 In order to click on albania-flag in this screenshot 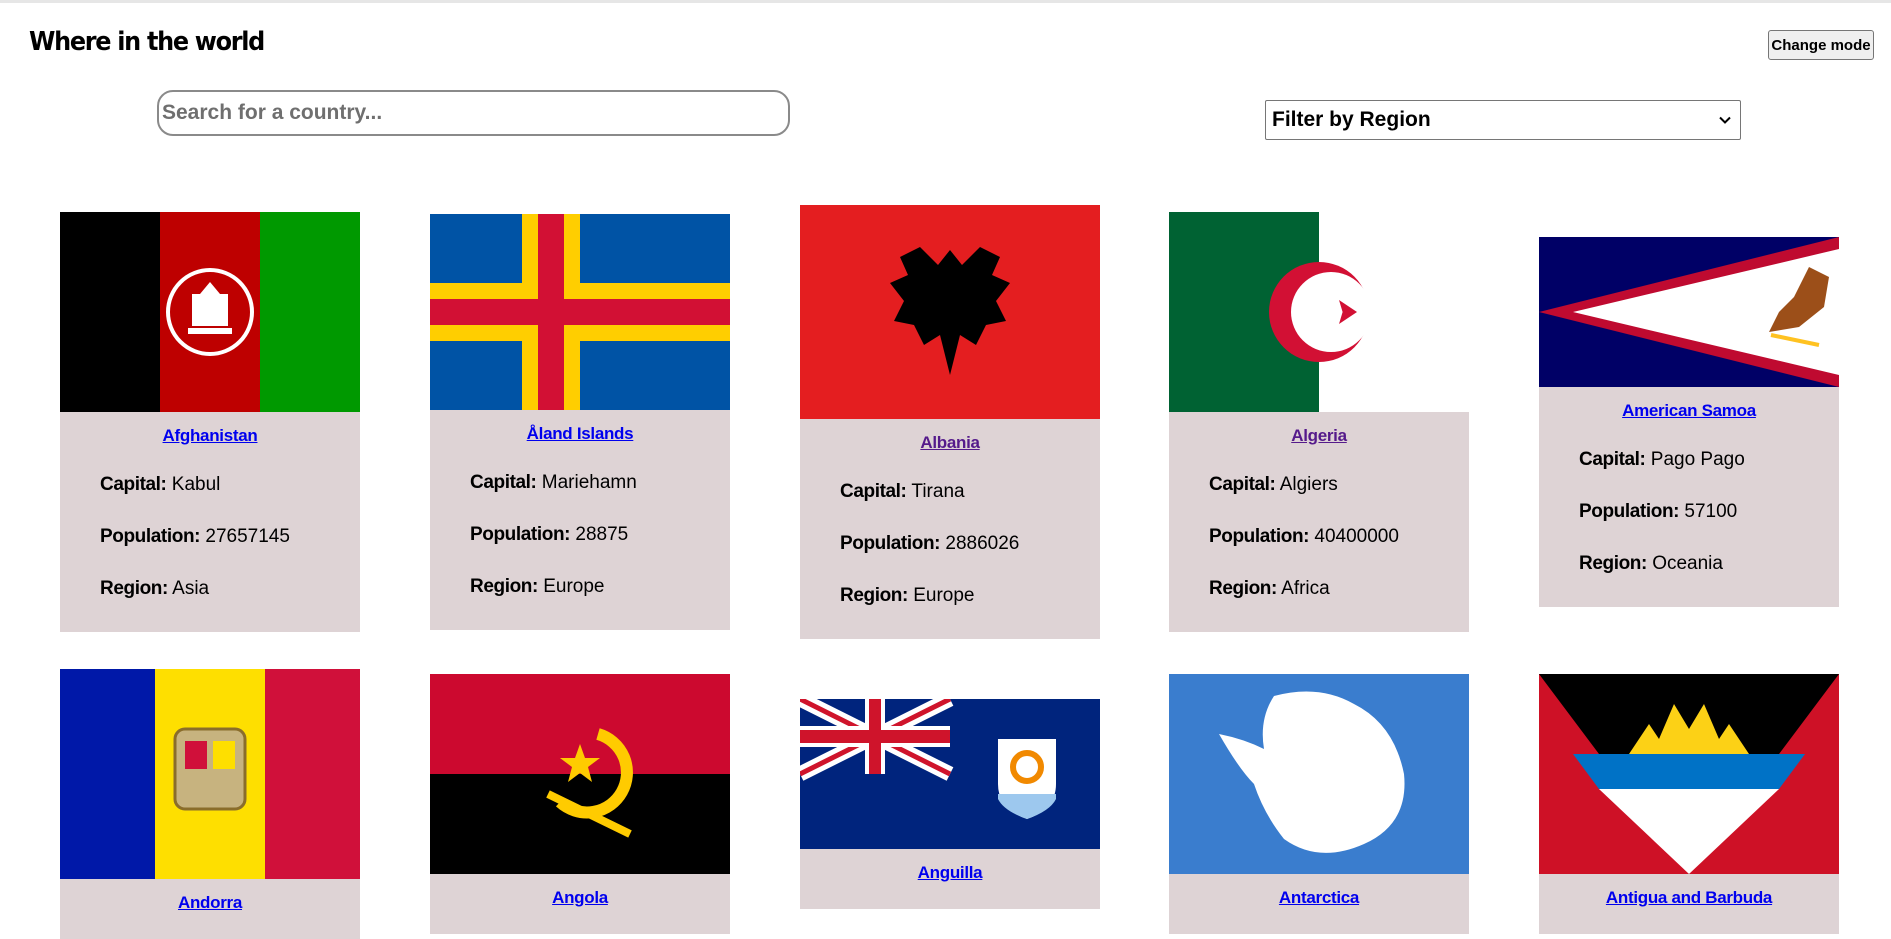, I will do `click(950, 312)`.